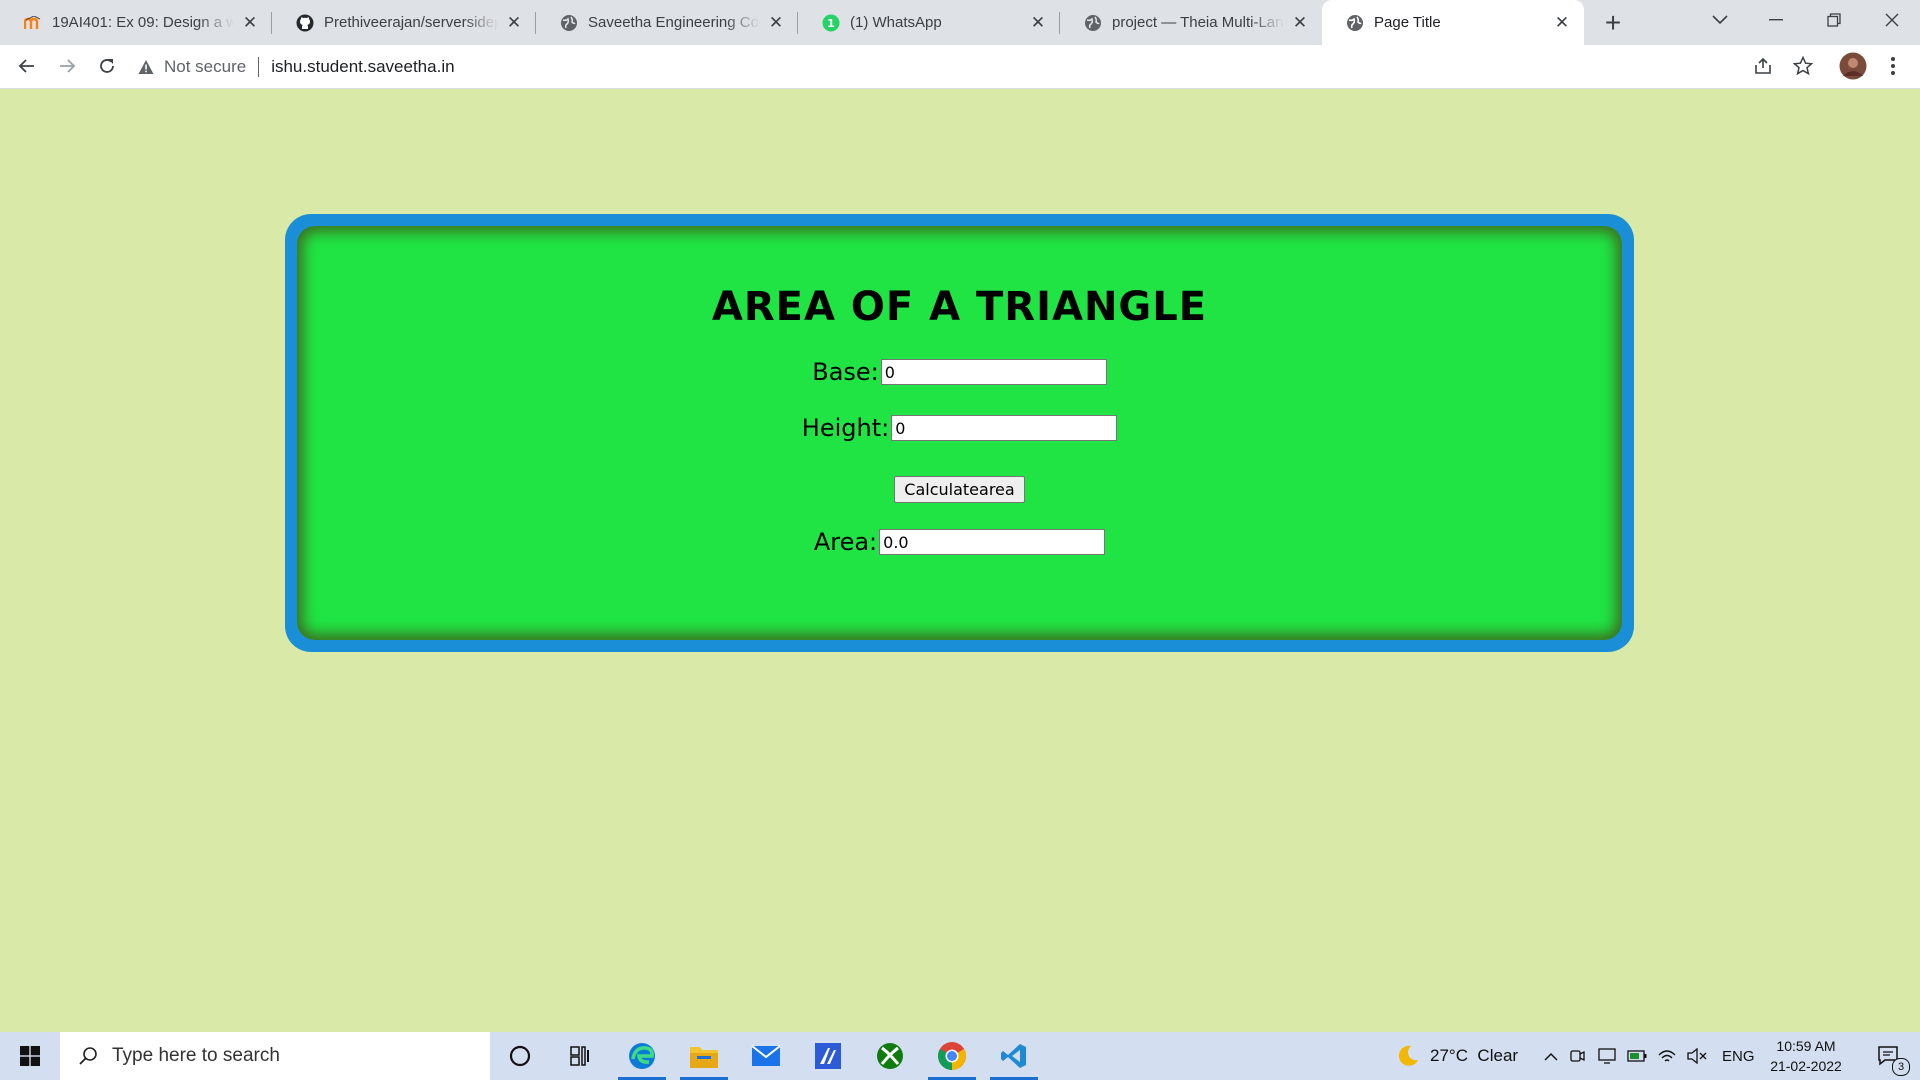 This screenshot has height=1080, width=1920. Describe the element at coordinates (1893, 66) in the screenshot. I see `menu-button` at that location.